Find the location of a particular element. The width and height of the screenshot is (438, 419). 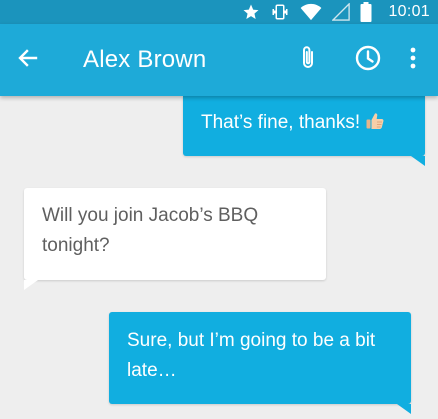

wifi-icon is located at coordinates (311, 12).